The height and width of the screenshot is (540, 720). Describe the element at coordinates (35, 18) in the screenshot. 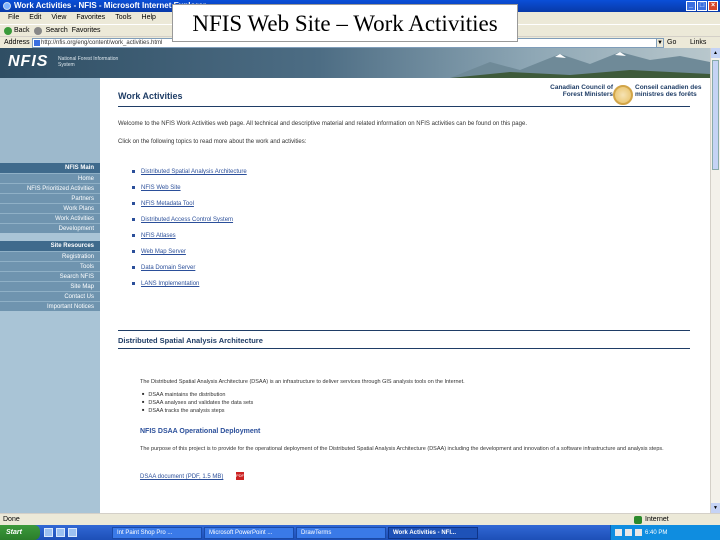

I see `menu-edit: Edit` at that location.